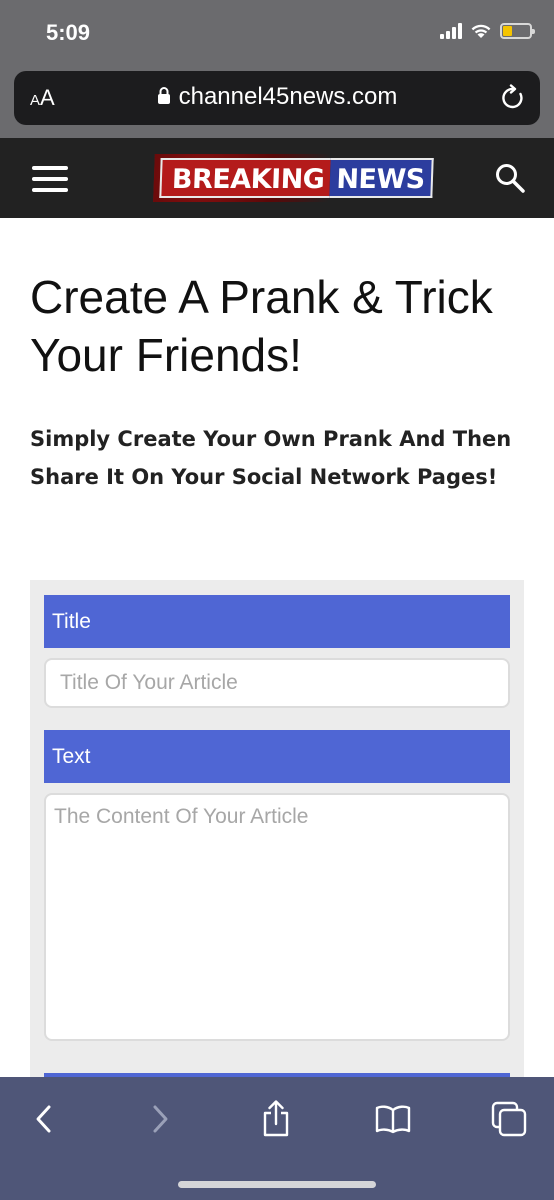 The image size is (554, 1200). I want to click on bookmarks-icon, so click(393, 1119).